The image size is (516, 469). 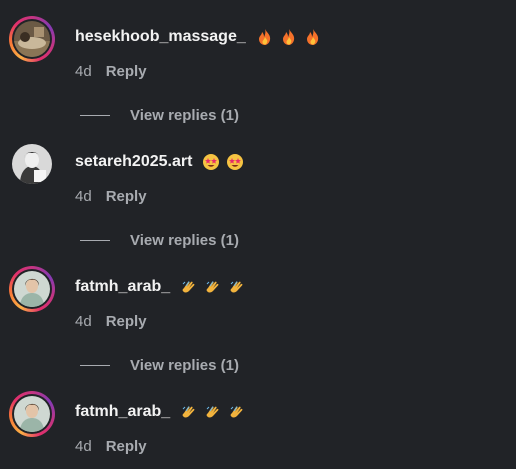 What do you see at coordinates (258, 426) in the screenshot?
I see `comment-item: fatmh_arab_ 4d Reply` at bounding box center [258, 426].